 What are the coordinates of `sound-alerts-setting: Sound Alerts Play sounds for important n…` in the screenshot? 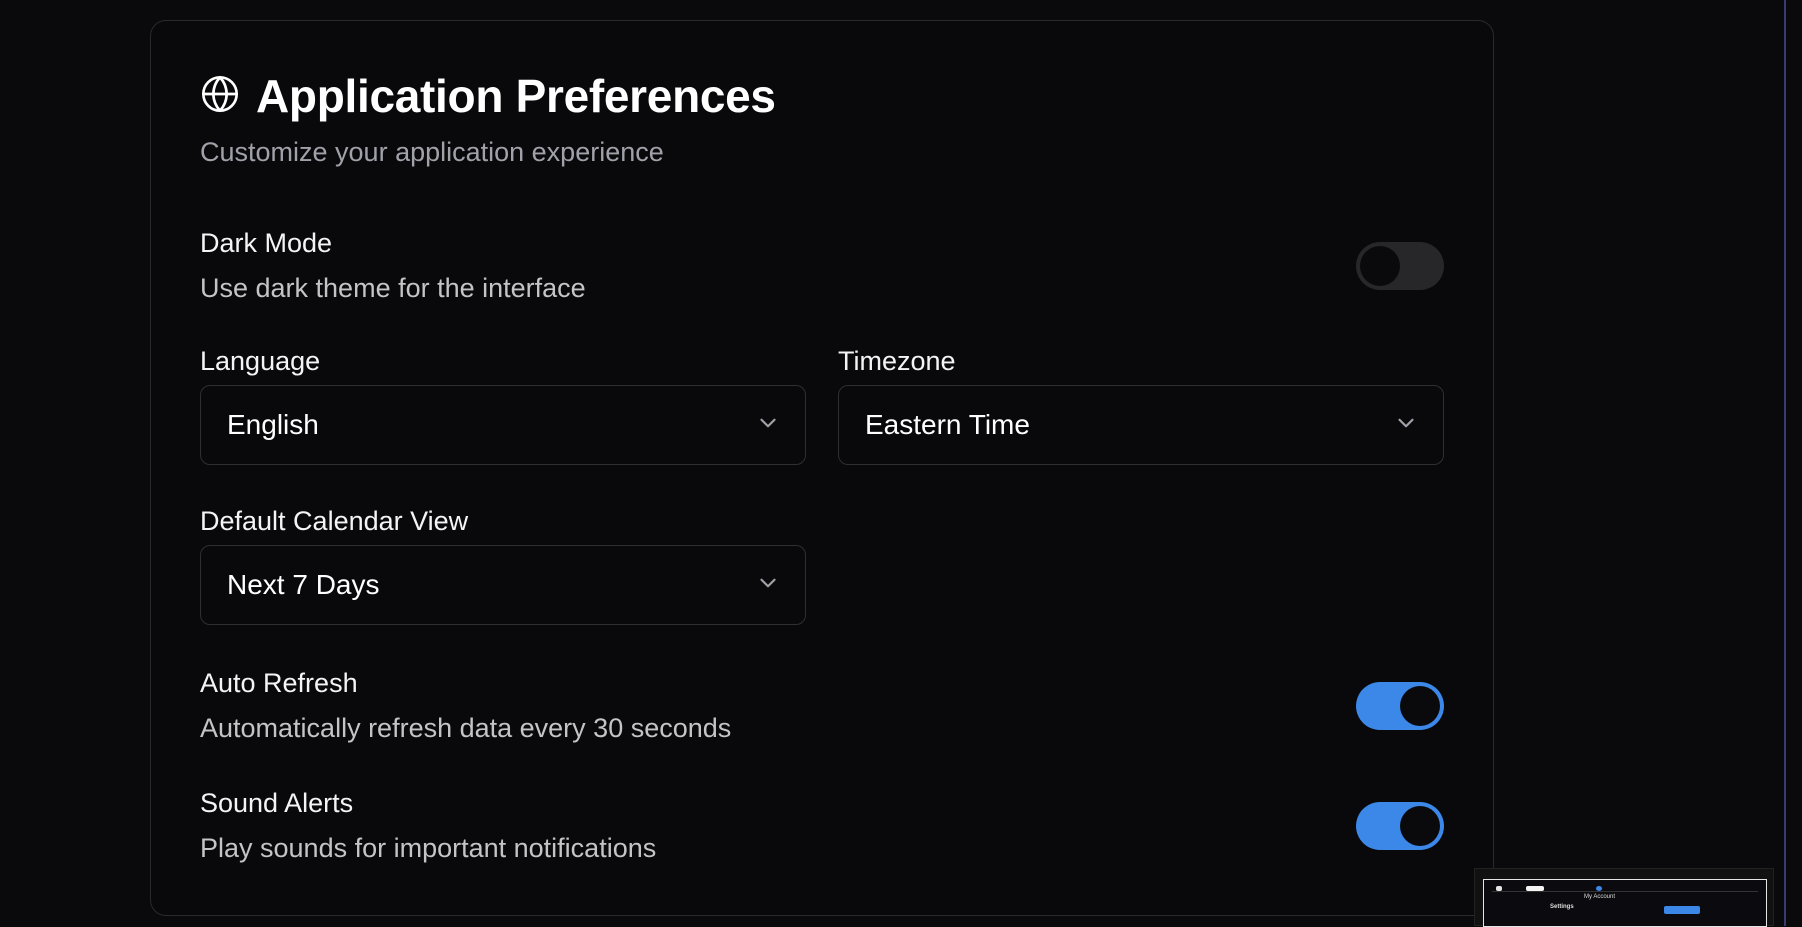 It's located at (822, 826).